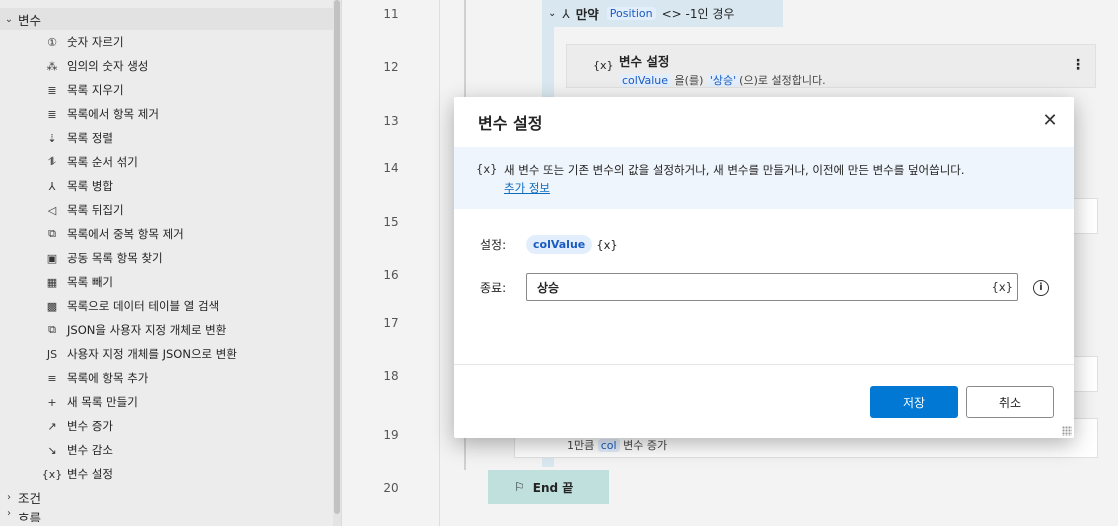  Describe the element at coordinates (52, 42) in the screenshot. I see `number-circle-icon: ①` at that location.